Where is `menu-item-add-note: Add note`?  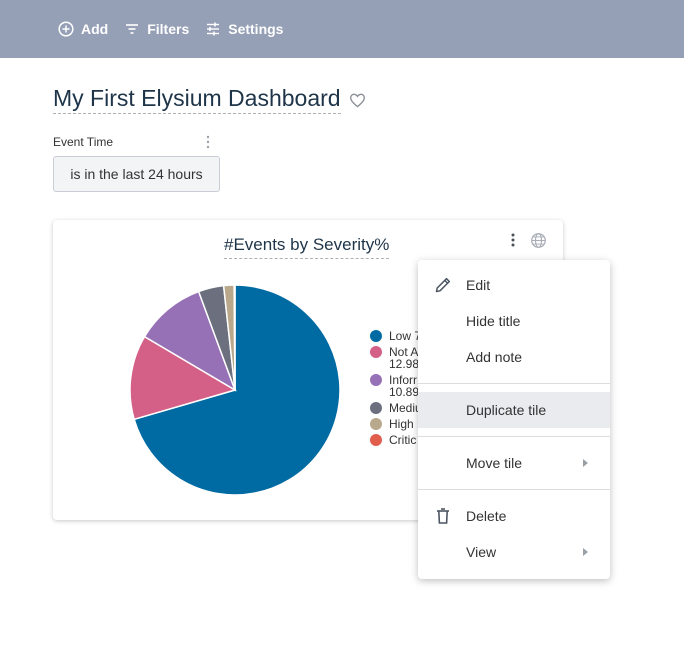 menu-item-add-note: Add note is located at coordinates (514, 357).